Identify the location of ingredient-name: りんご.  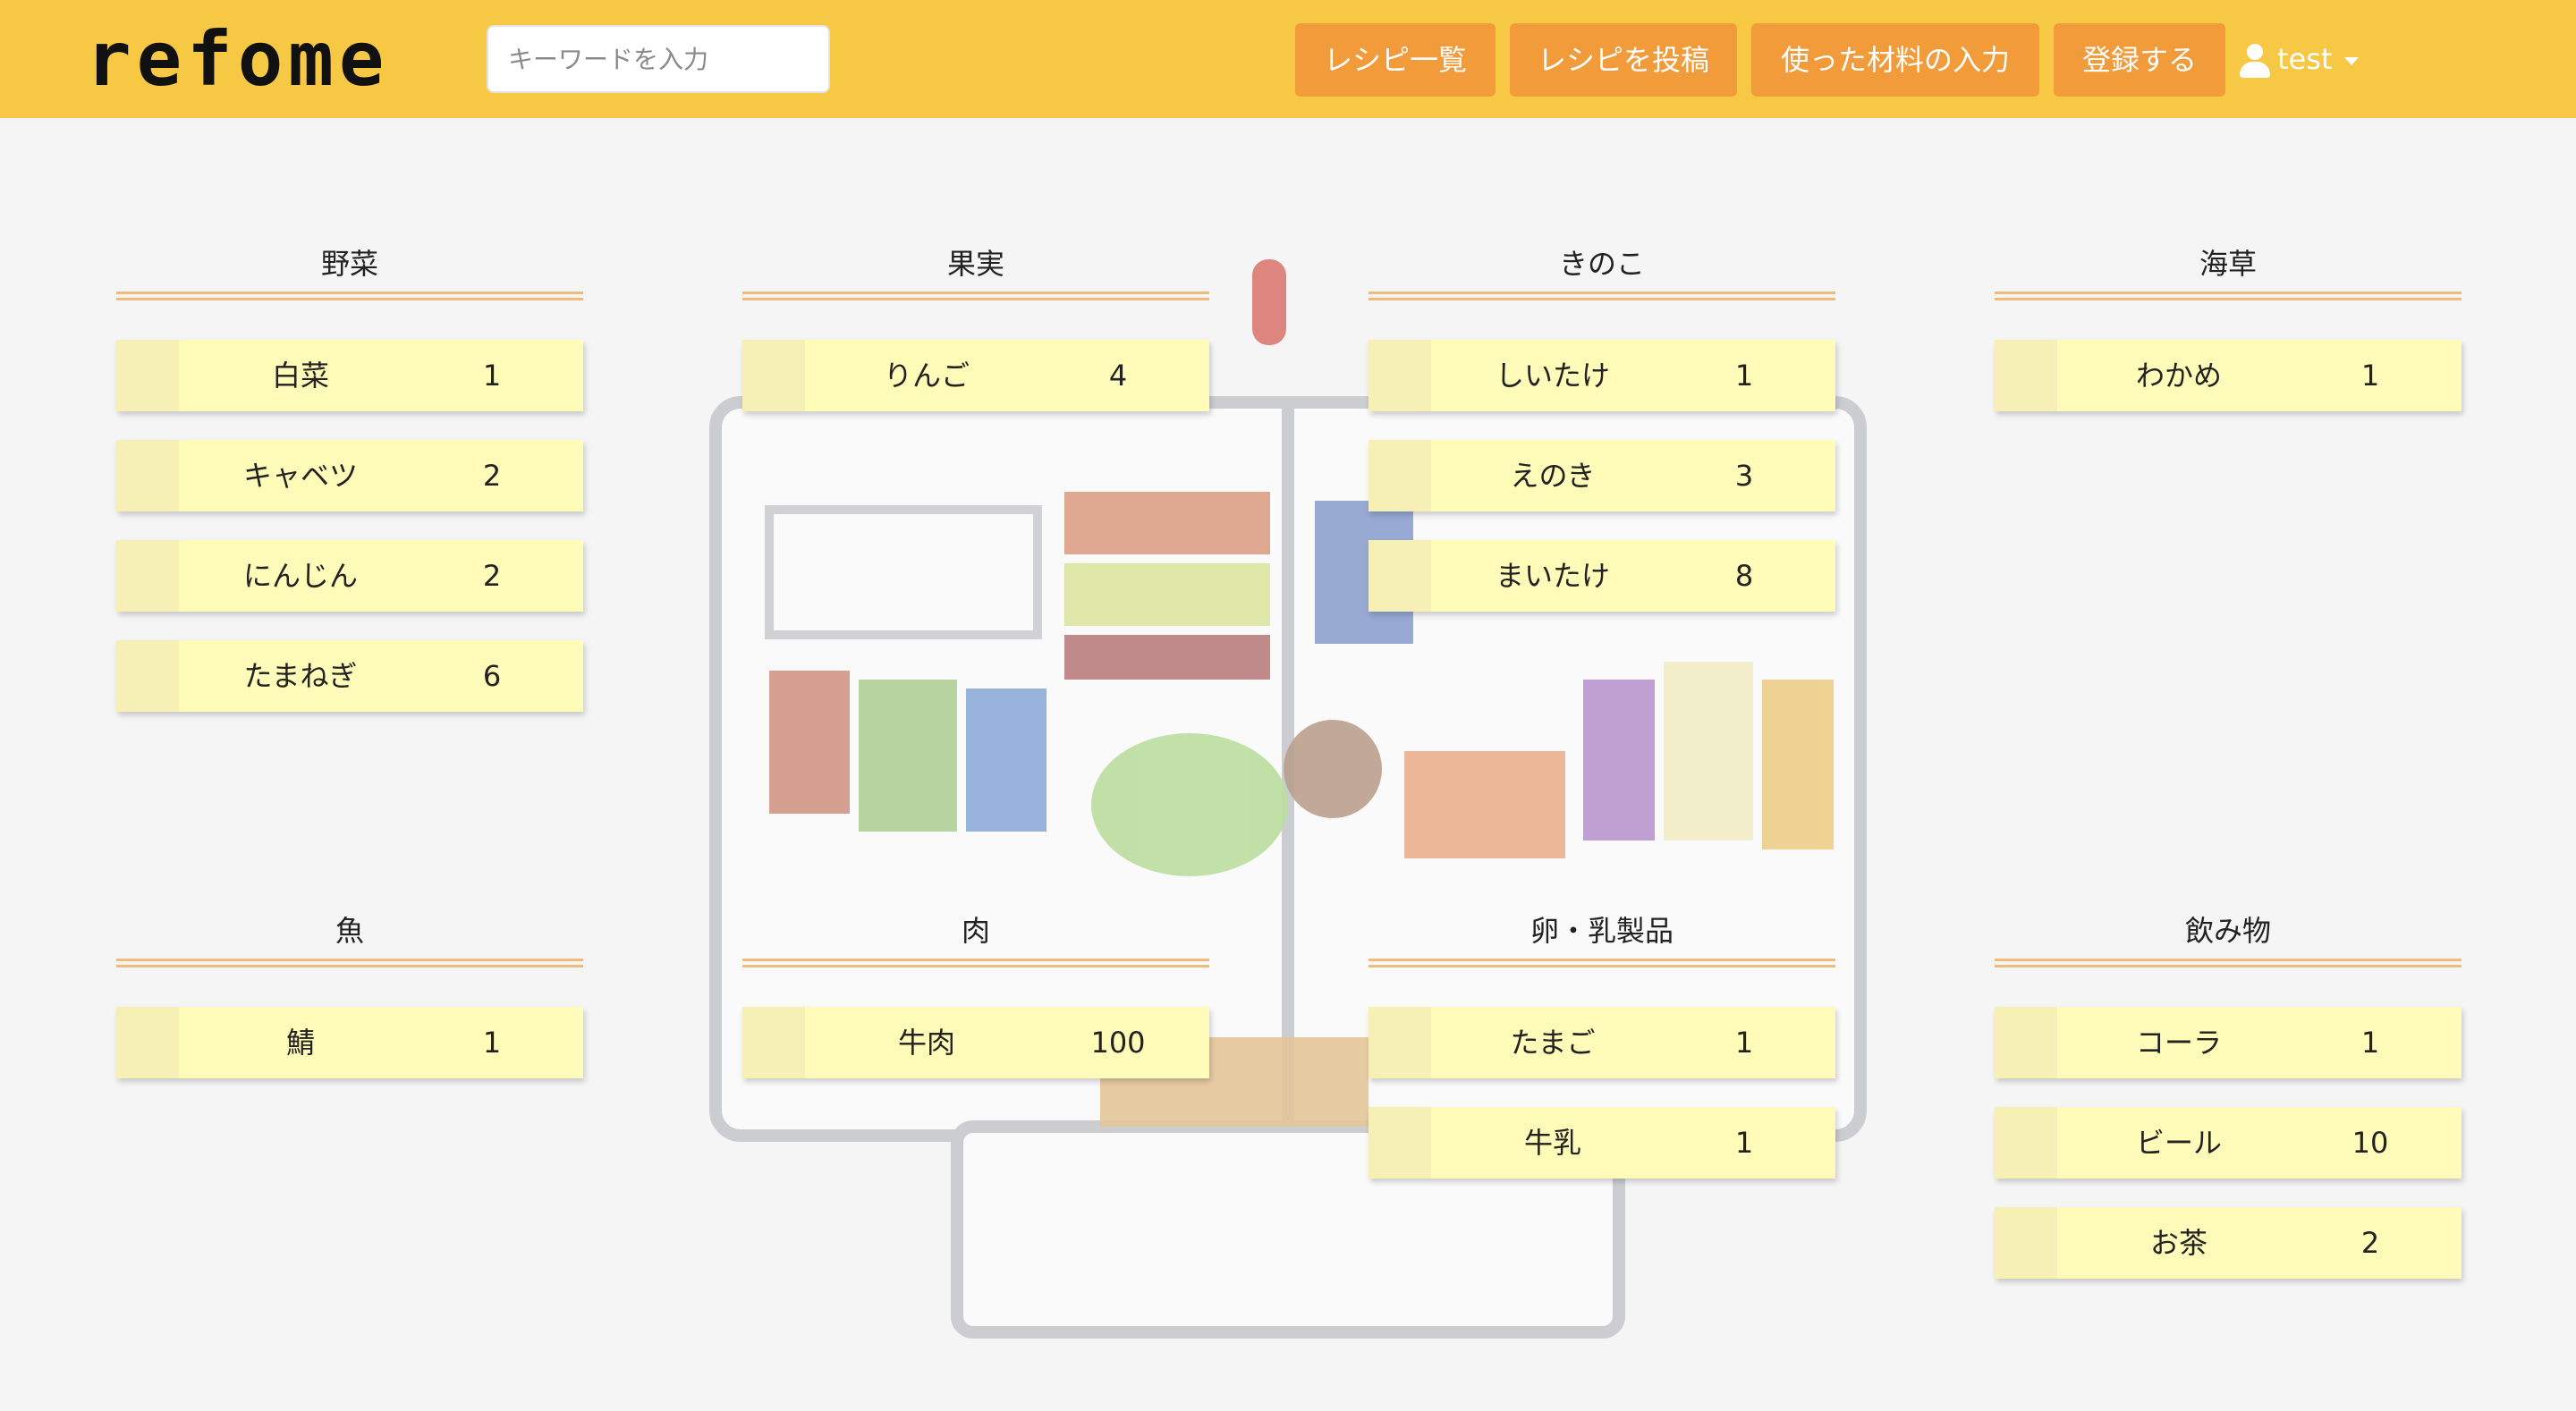
(926, 376).